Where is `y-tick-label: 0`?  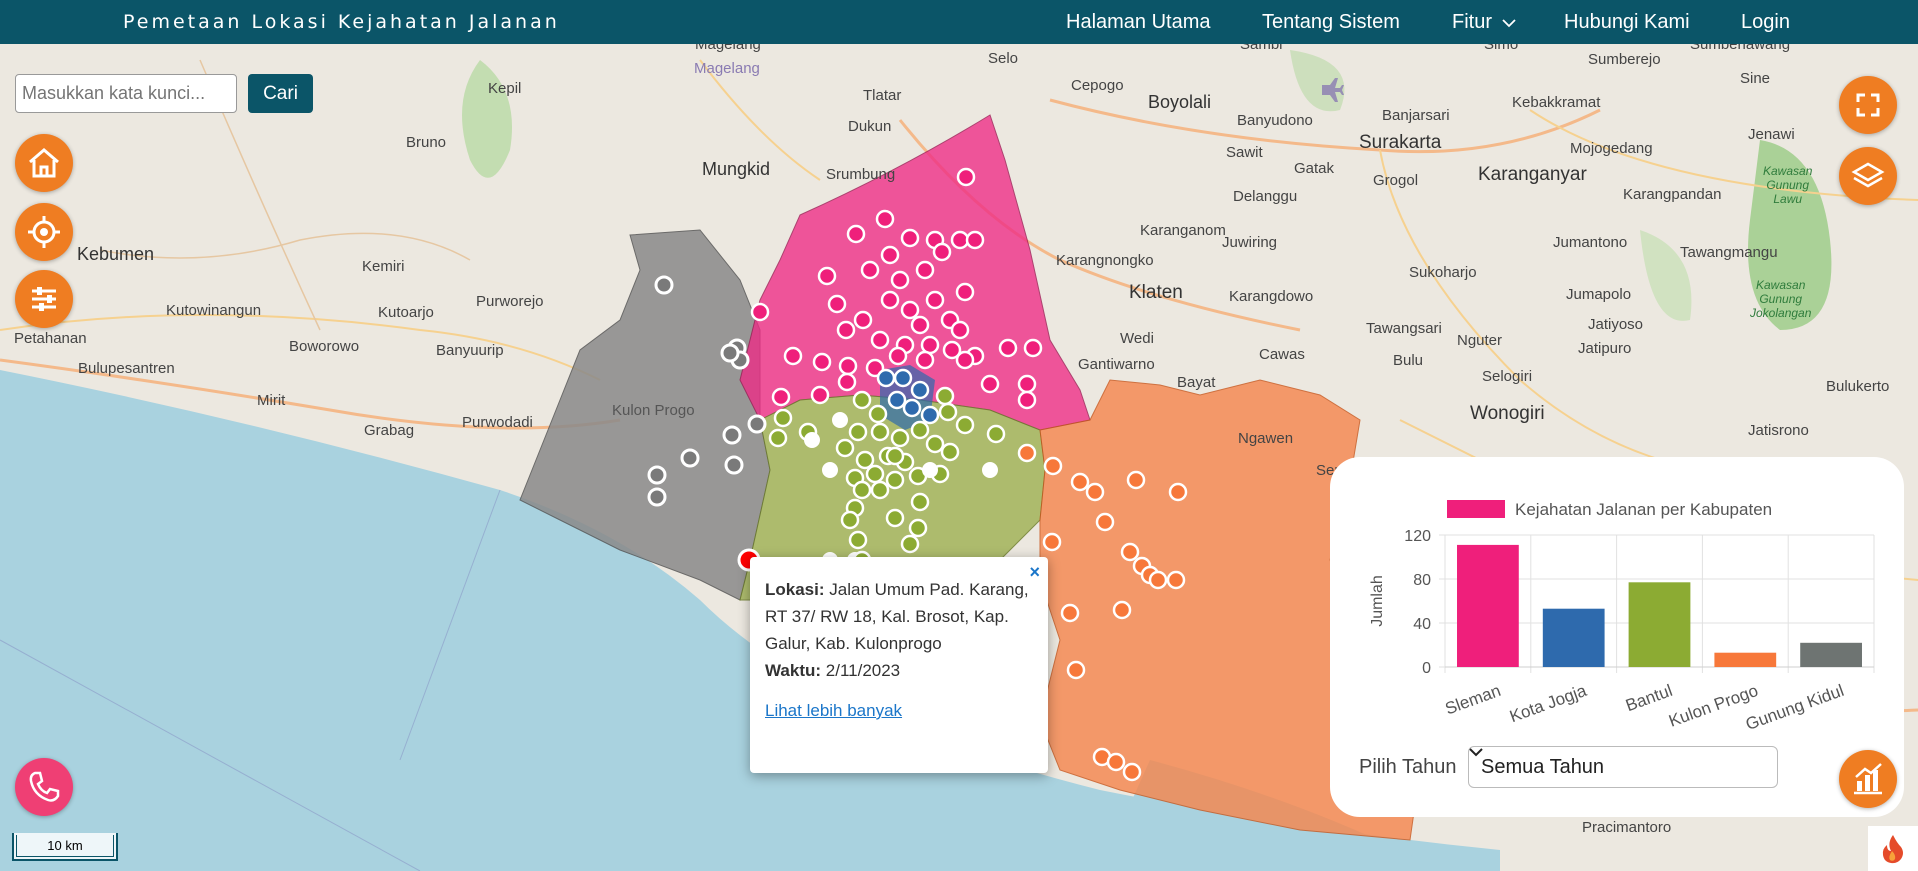
y-tick-label: 0 is located at coordinates (1426, 668).